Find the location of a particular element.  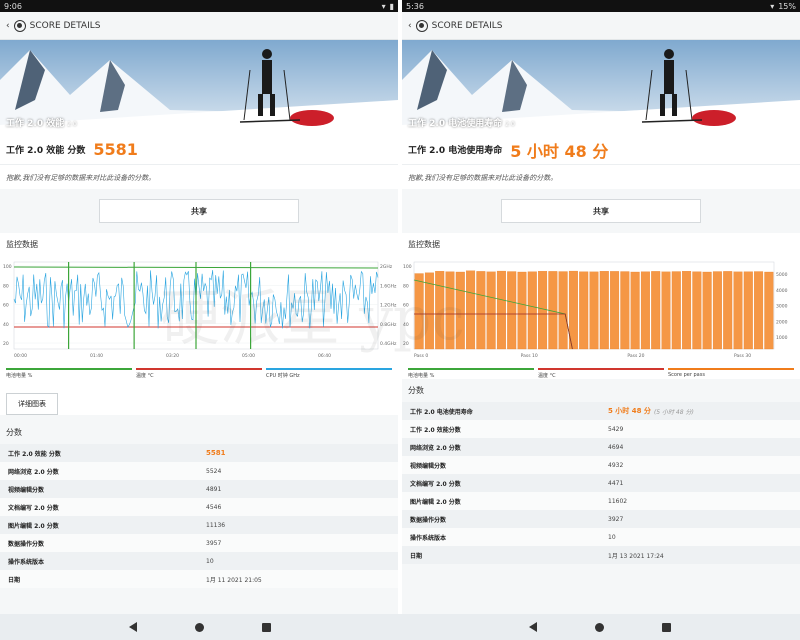

hero-label: 工作 2.0 效能 is located at coordinates (35, 124).